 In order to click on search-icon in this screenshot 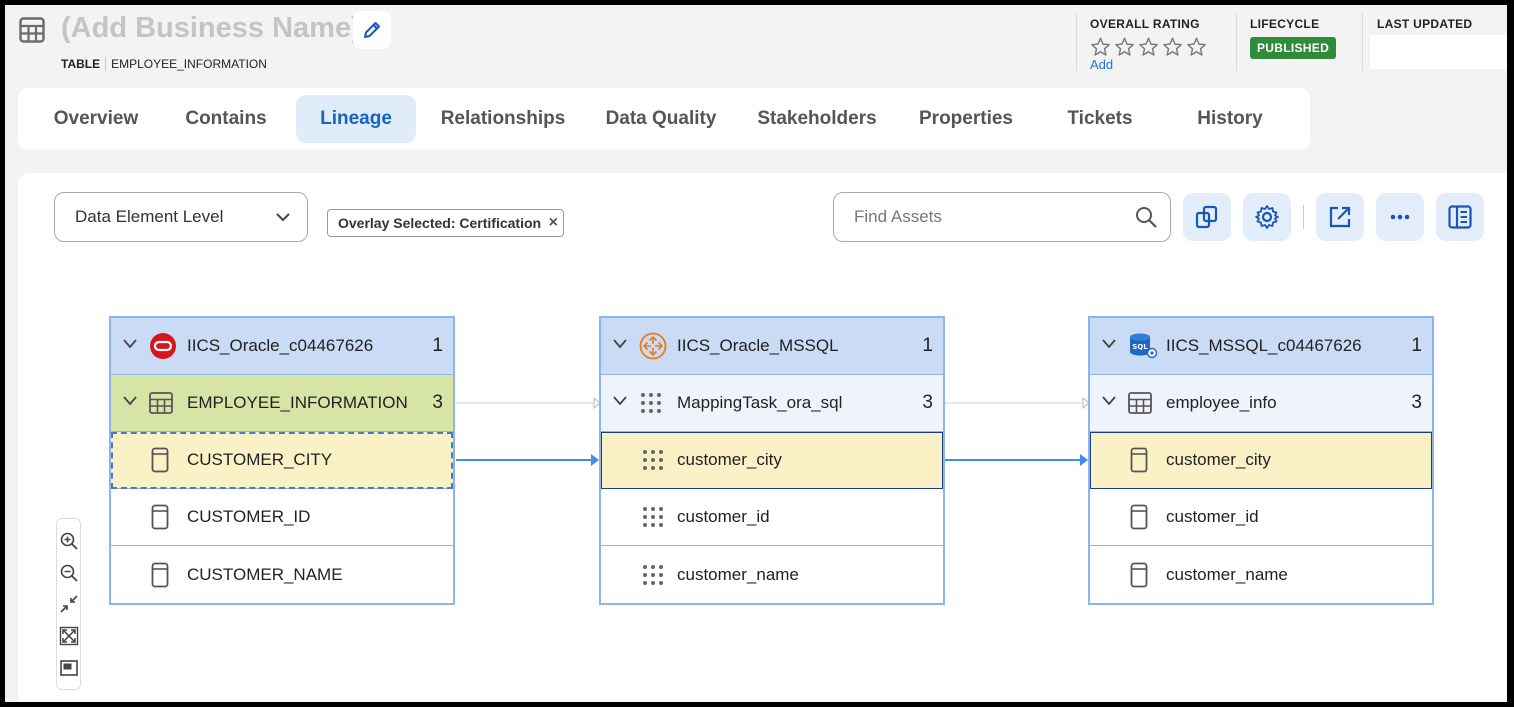, I will do `click(1146, 217)`.